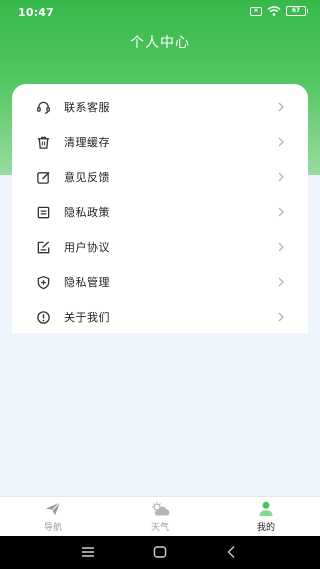  Describe the element at coordinates (232, 552) in the screenshot. I see `back-icon` at that location.